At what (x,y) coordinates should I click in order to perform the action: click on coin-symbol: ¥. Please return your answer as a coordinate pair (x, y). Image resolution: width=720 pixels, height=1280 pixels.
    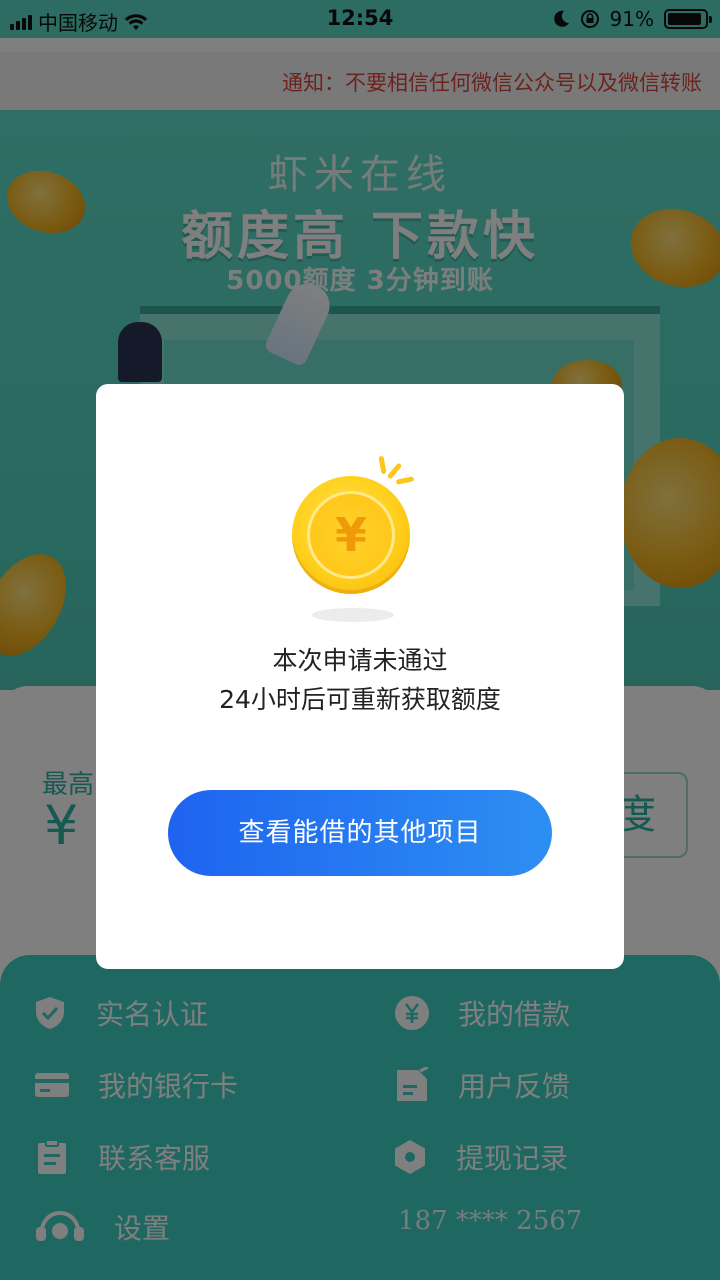
    Looking at the image, I should click on (351, 535).